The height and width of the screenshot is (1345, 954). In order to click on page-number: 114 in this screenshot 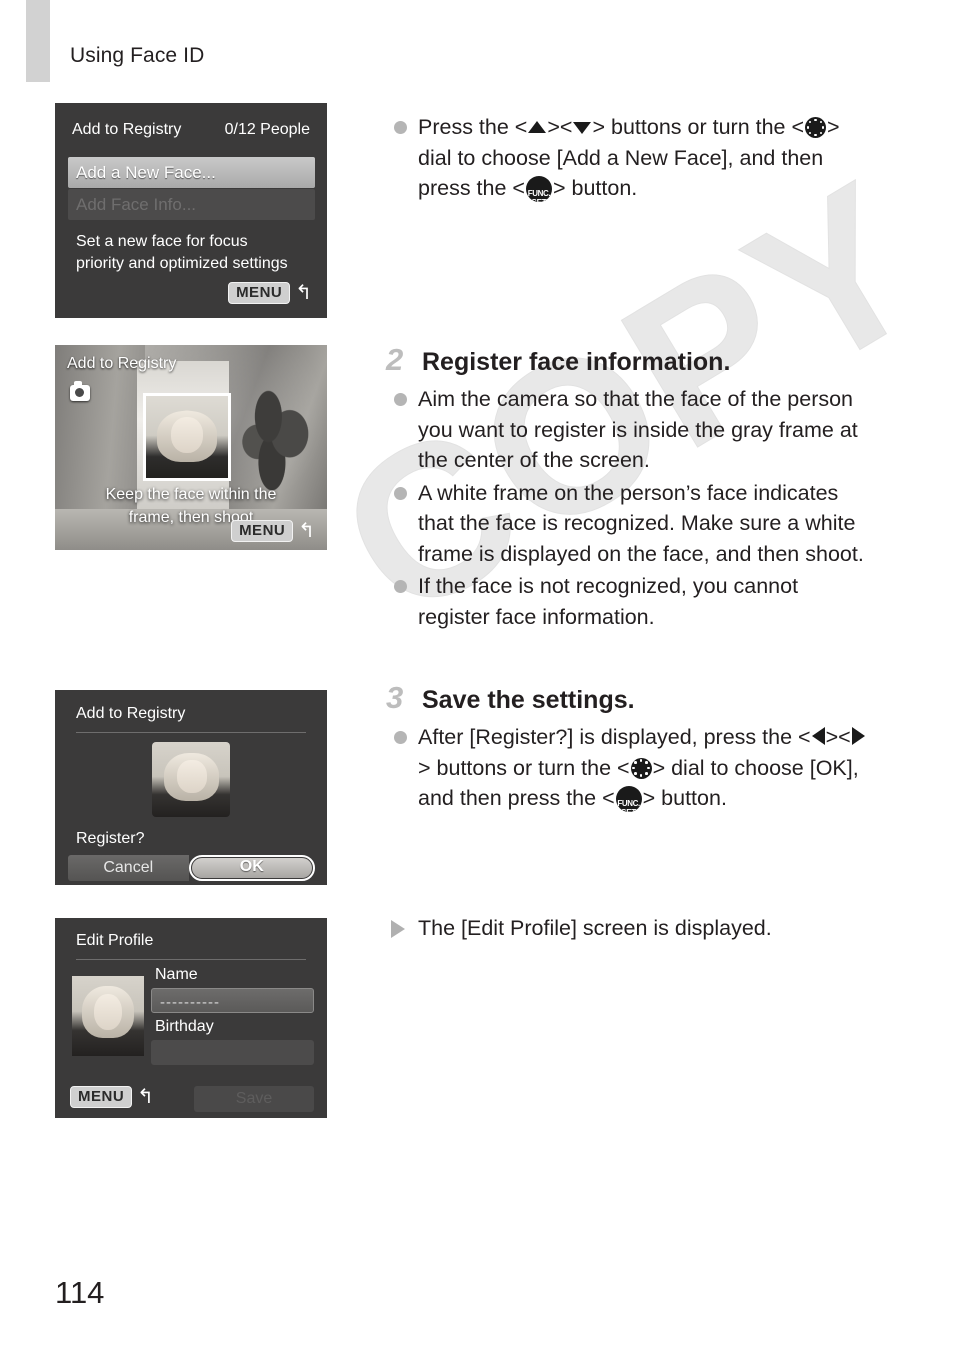, I will do `click(80, 1292)`.